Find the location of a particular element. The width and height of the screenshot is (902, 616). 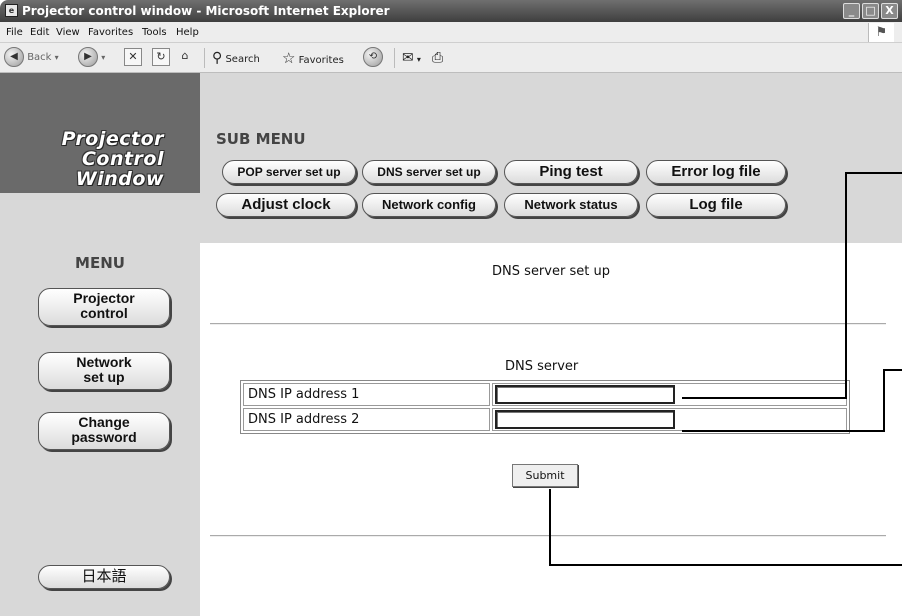

stop-button: ✕ is located at coordinates (133, 58).